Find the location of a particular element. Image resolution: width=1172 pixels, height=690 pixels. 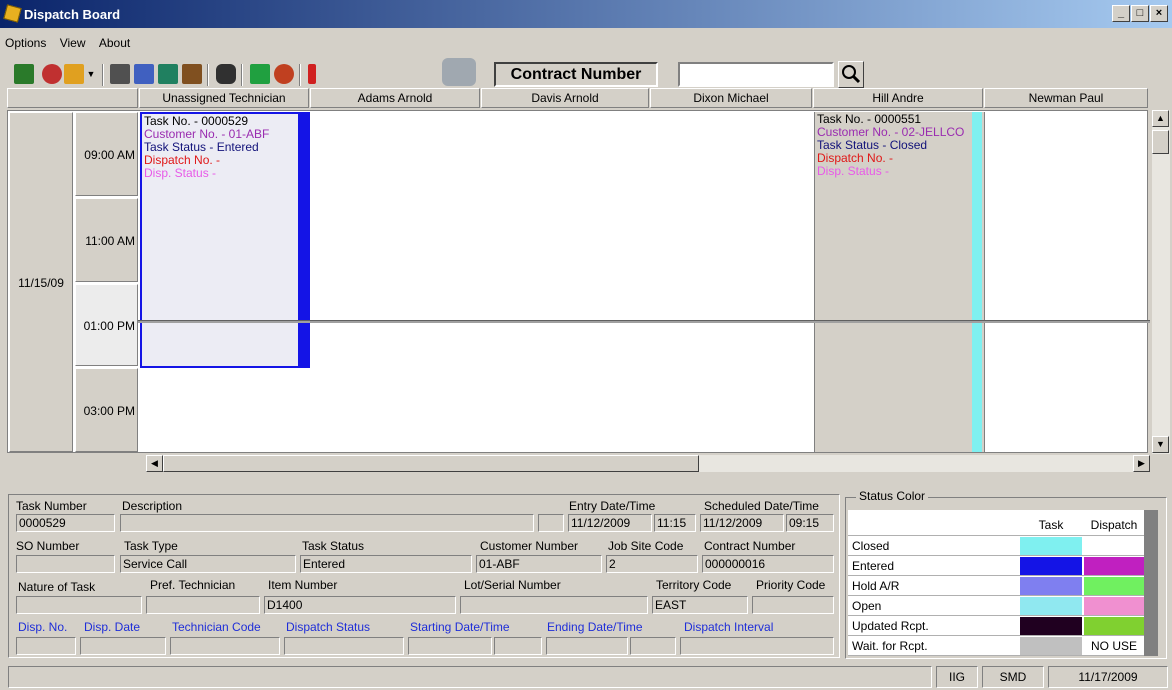

legend-status-name: Closed is located at coordinates (871, 546).